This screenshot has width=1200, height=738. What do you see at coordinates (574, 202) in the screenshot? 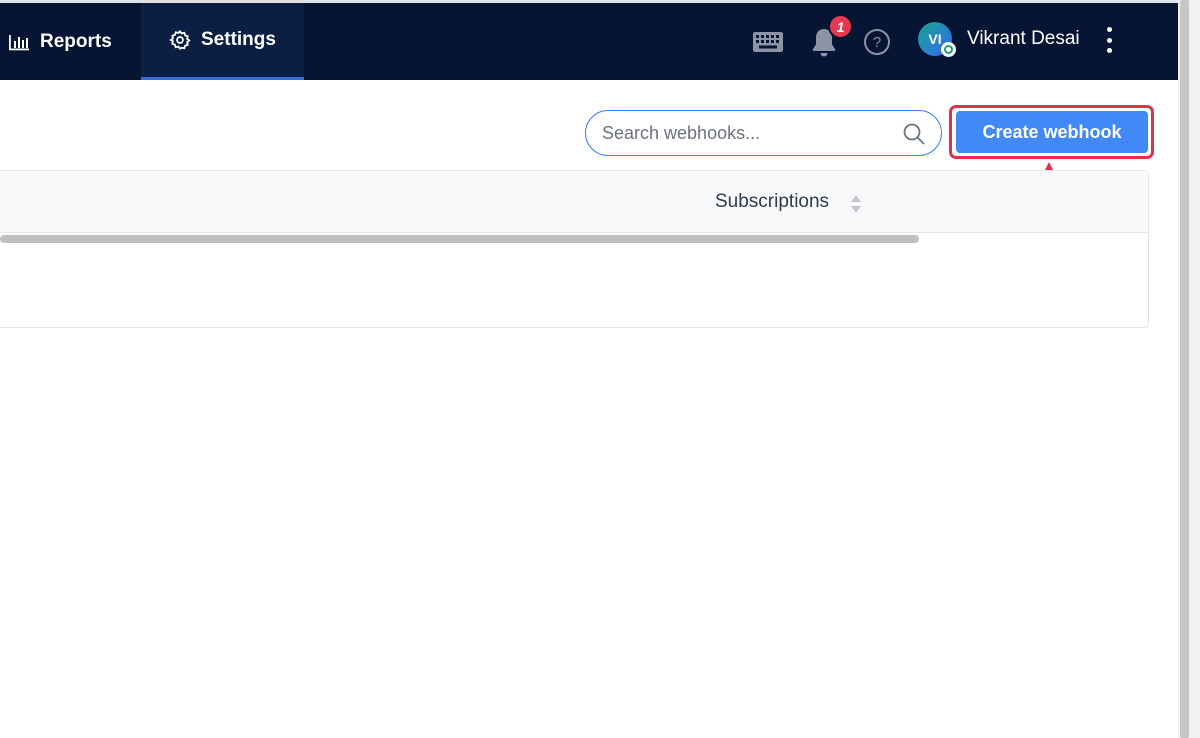
I see `table-header: Subscriptions` at bounding box center [574, 202].